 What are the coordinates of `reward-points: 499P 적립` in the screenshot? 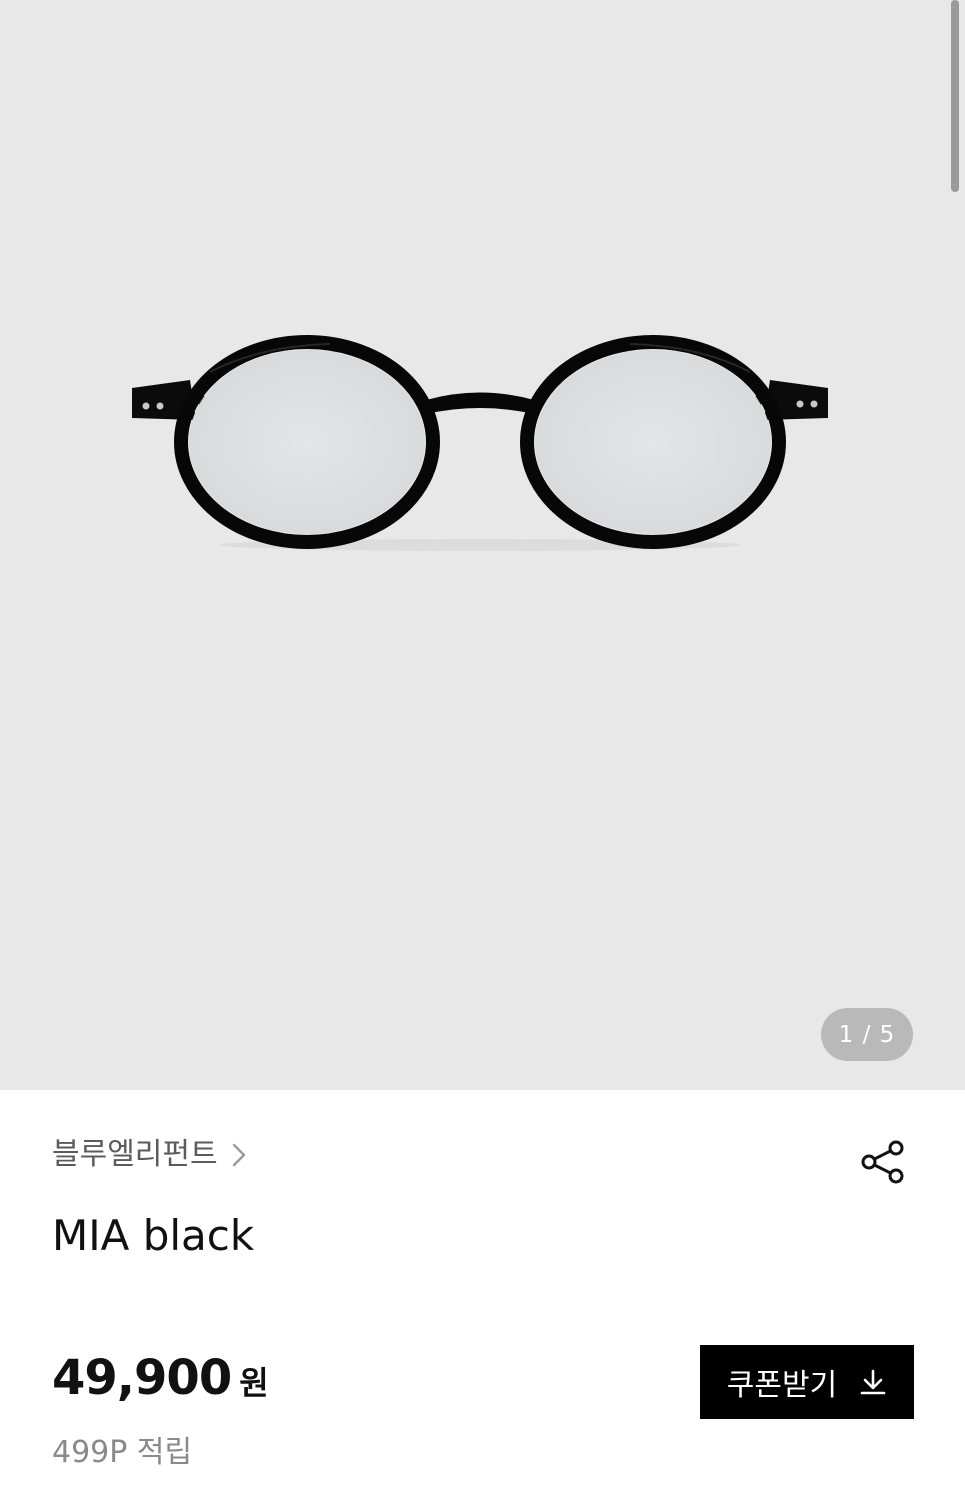 It's located at (122, 1452).